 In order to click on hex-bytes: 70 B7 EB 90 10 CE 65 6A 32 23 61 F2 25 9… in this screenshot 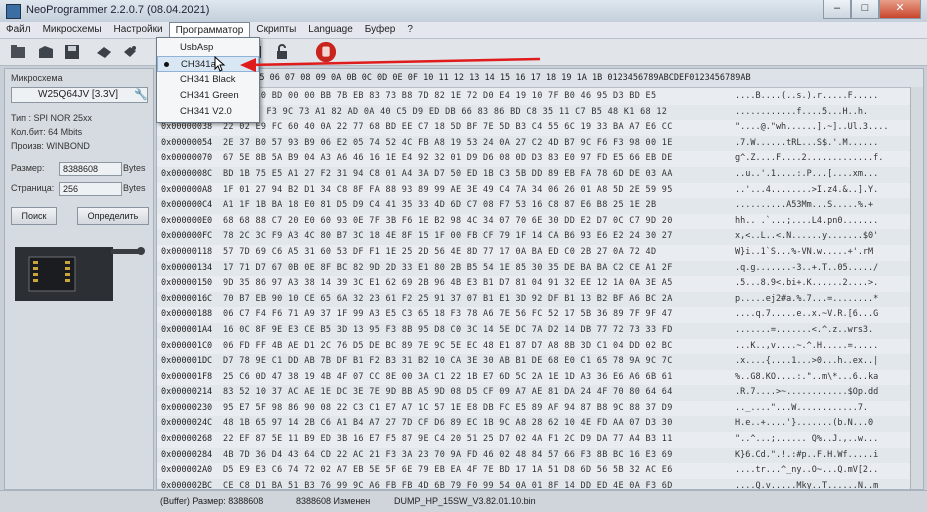, I will do `click(448, 300)`.